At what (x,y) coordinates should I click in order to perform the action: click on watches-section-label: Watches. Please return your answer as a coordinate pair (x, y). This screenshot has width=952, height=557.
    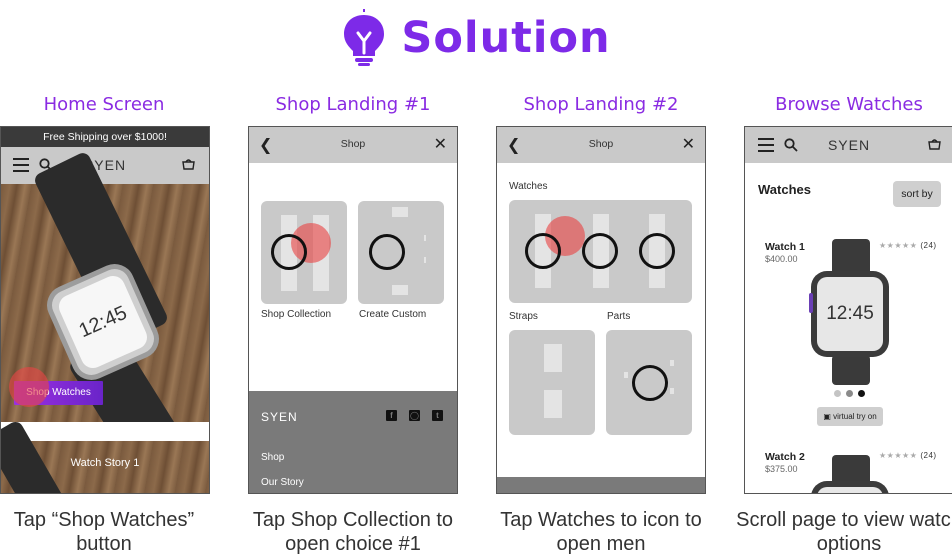
    Looking at the image, I should click on (528, 186).